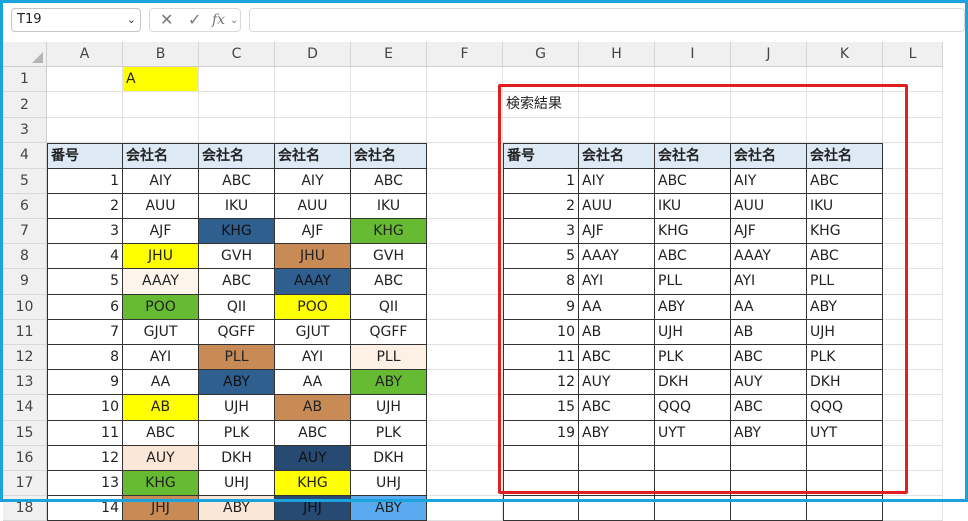 Image resolution: width=968 pixels, height=521 pixels. Describe the element at coordinates (161, 232) in the screenshot. I see `left-table-cell: AJF` at that location.